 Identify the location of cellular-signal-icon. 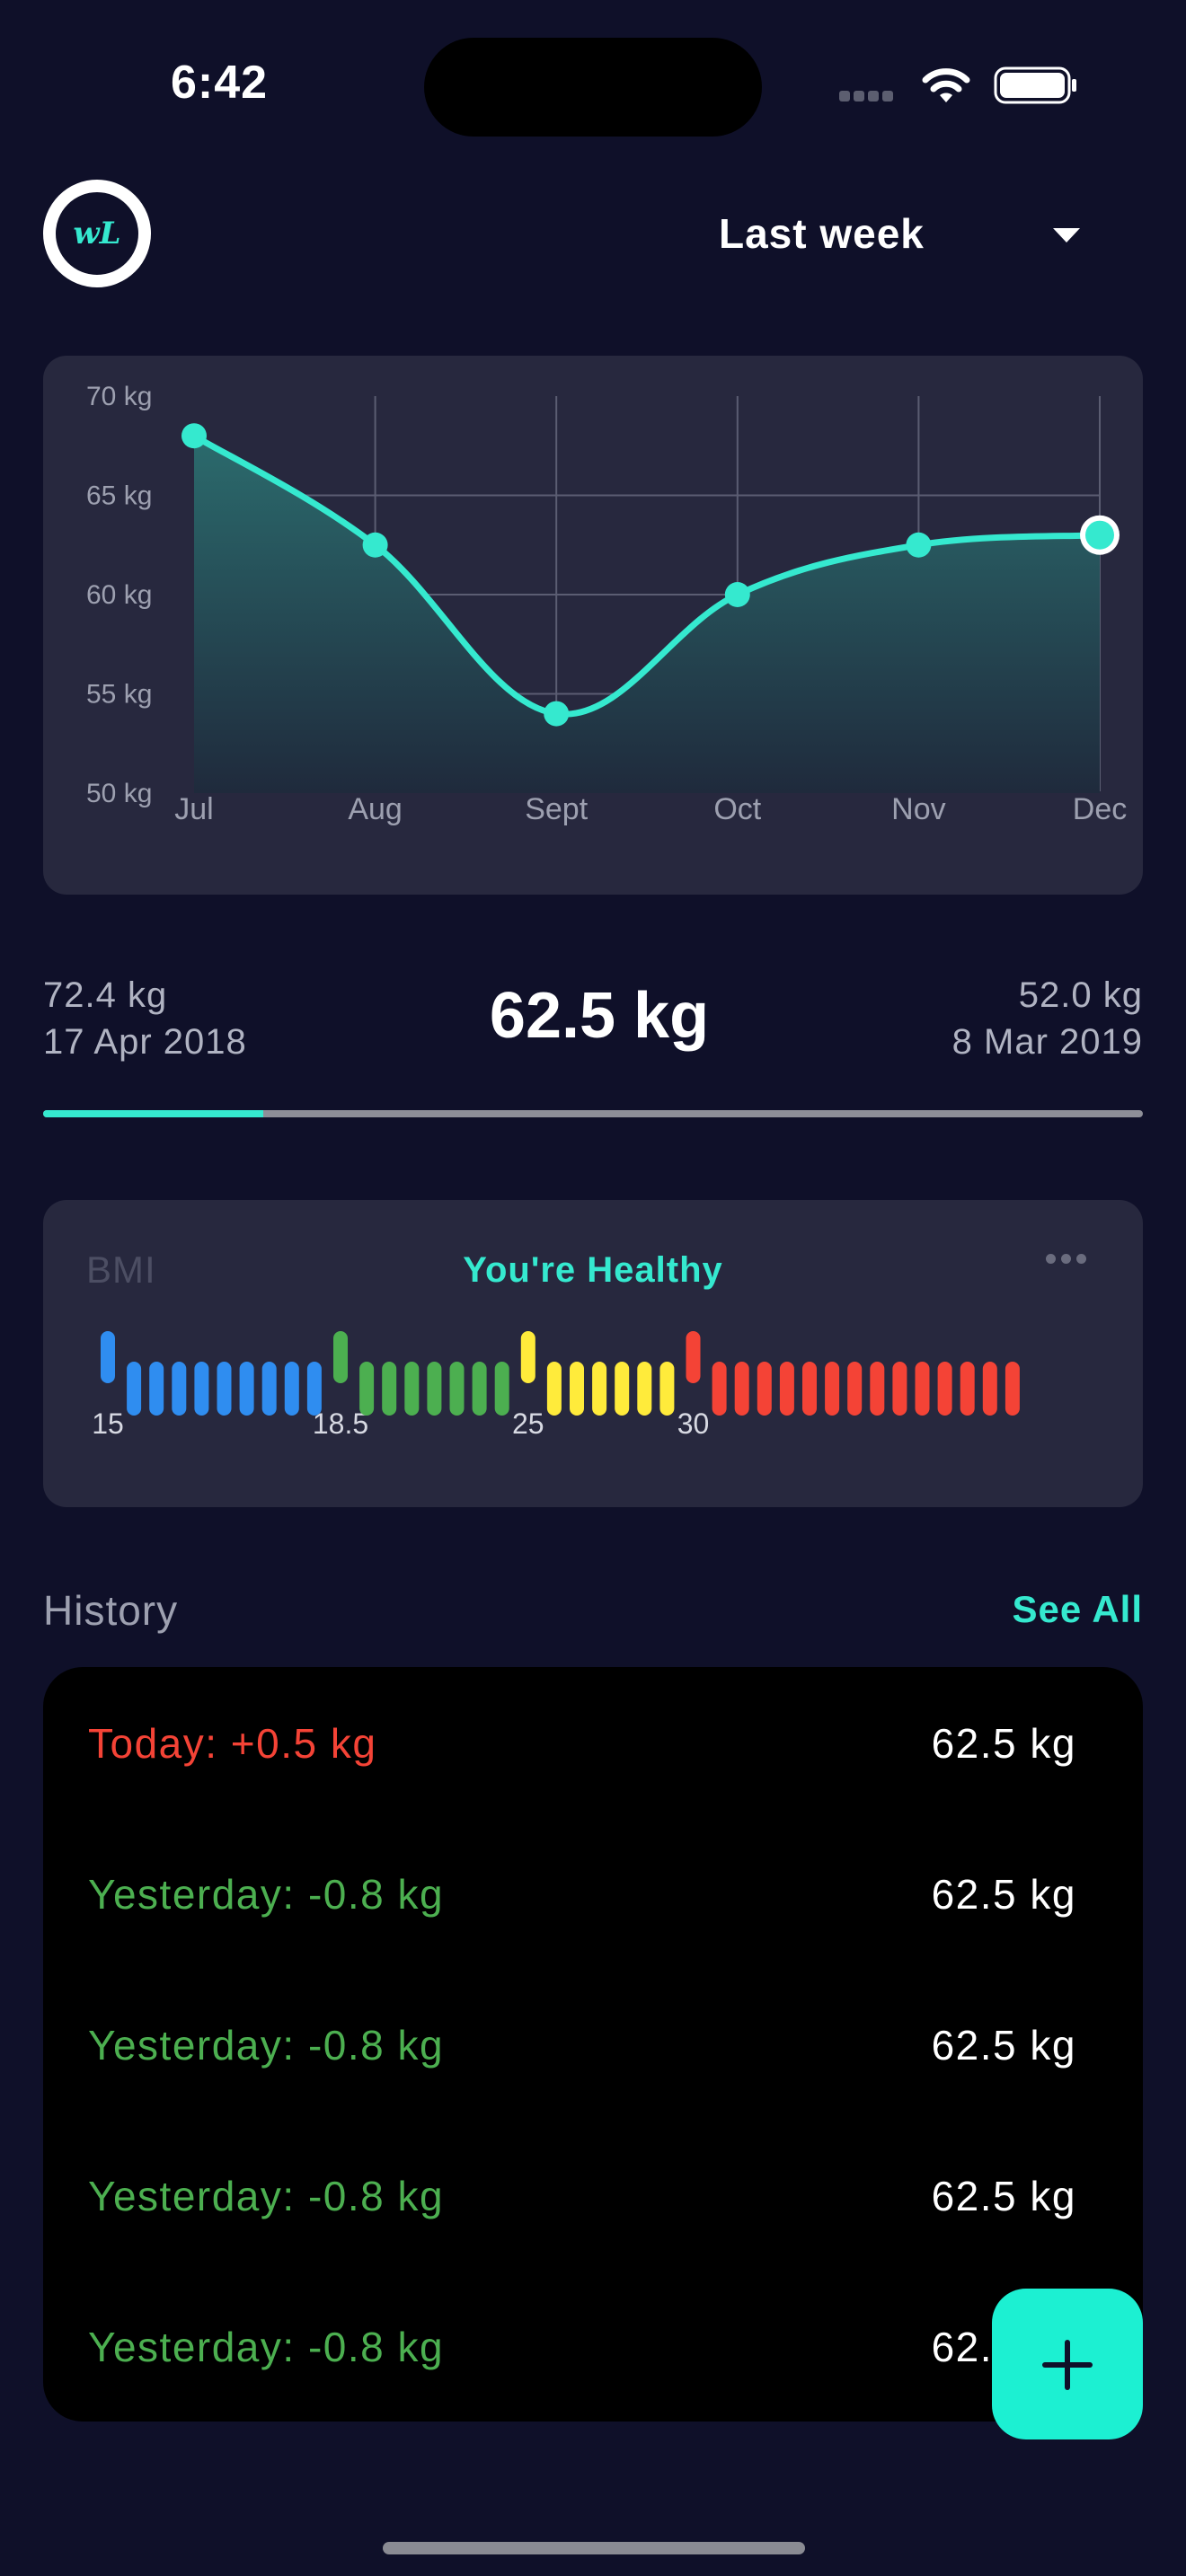
(870, 96).